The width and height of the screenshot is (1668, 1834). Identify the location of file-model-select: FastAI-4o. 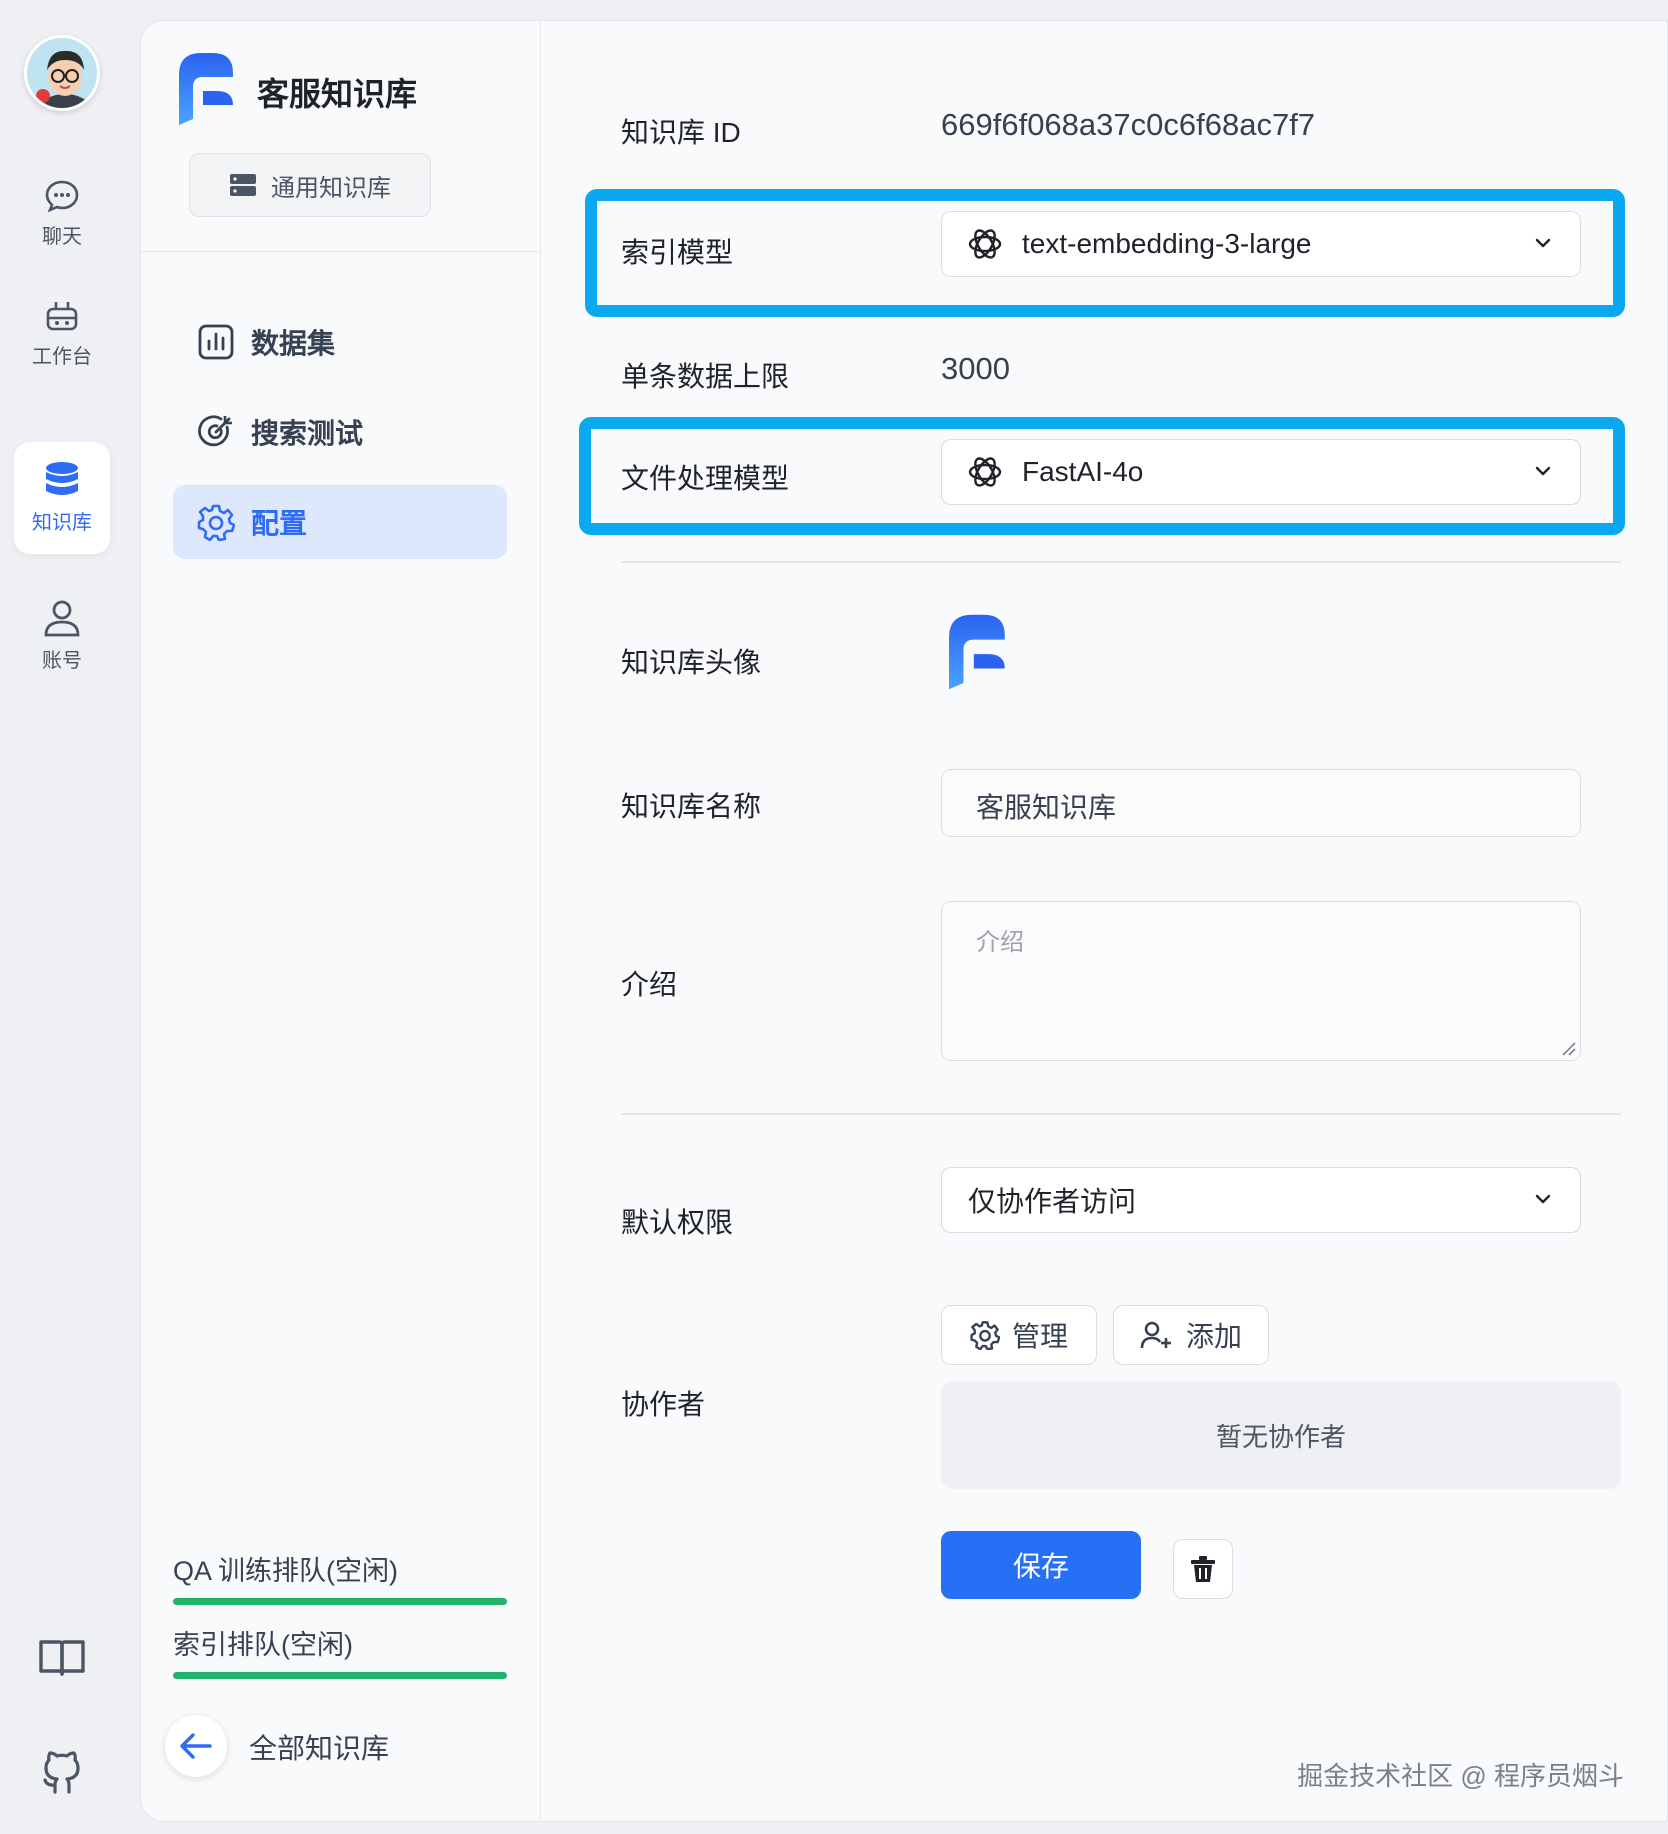
(1261, 472).